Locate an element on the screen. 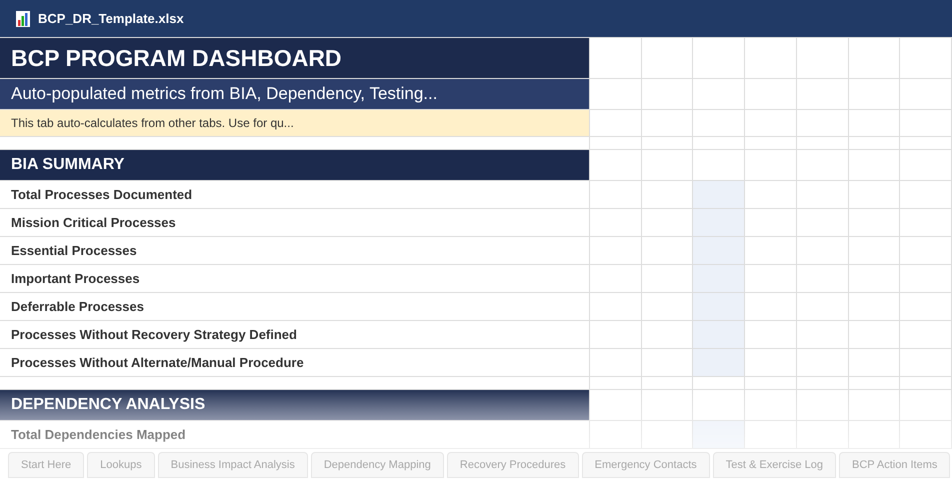 The height and width of the screenshot is (480, 952). metric-label: Important Processes is located at coordinates (295, 279).